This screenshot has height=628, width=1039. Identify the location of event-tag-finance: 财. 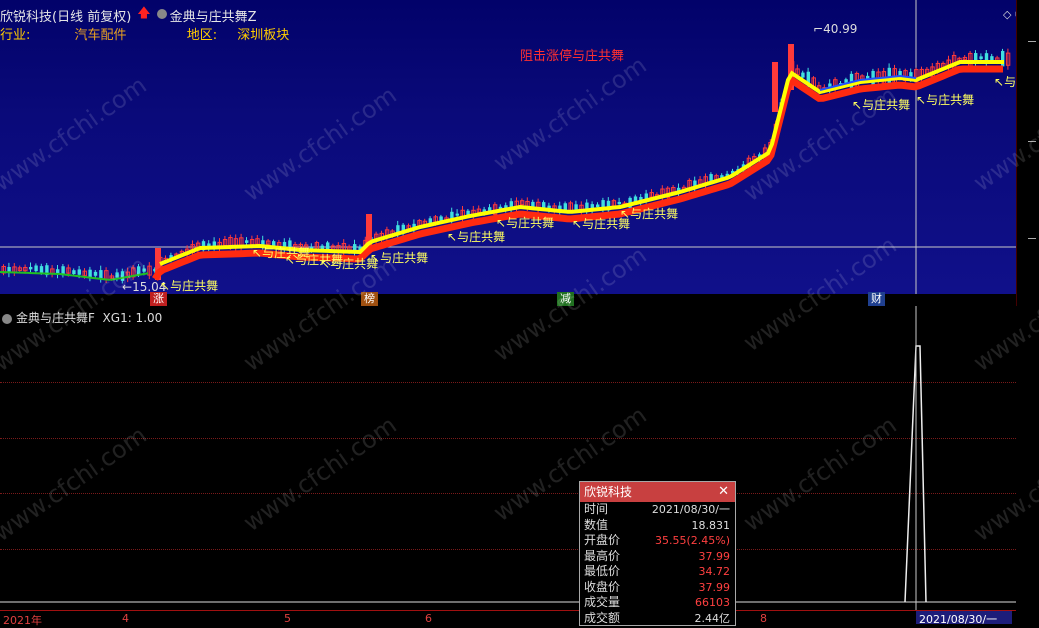
(876, 299).